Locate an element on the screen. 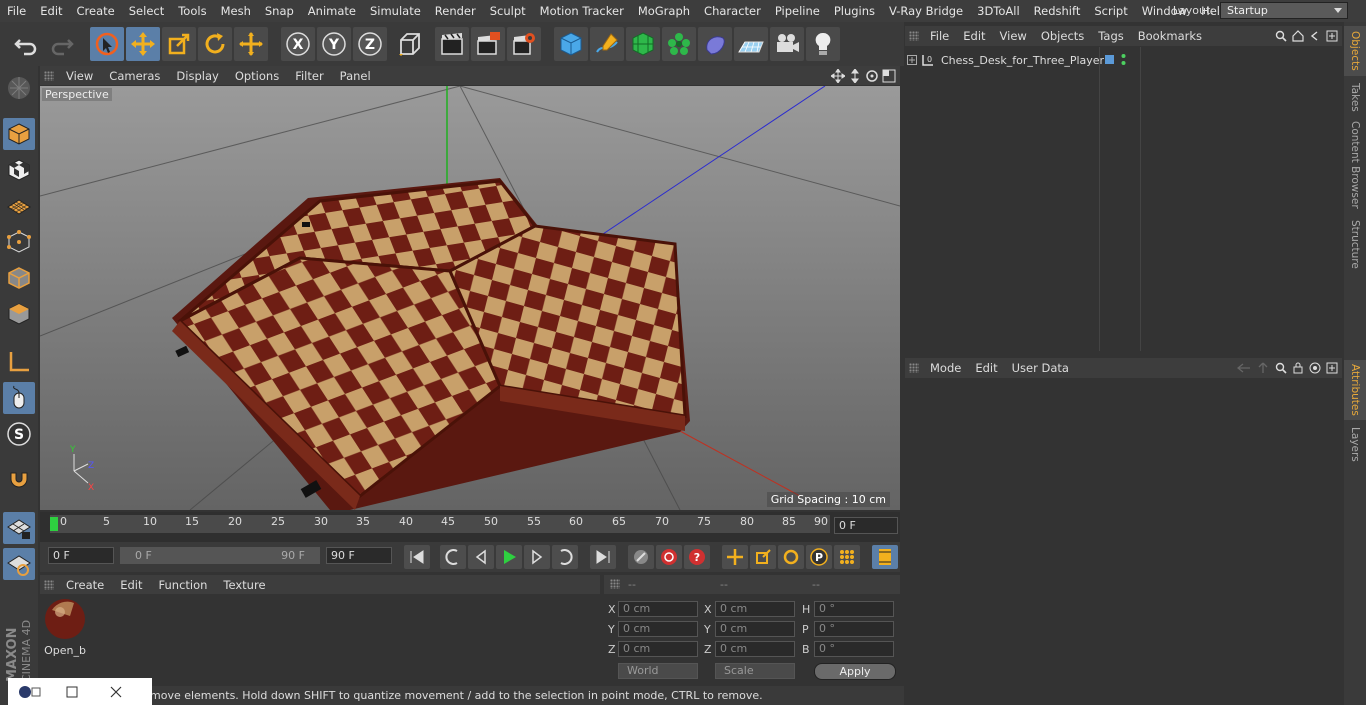 This screenshot has height=705, width=1366. live-selection-icon is located at coordinates (107, 44).